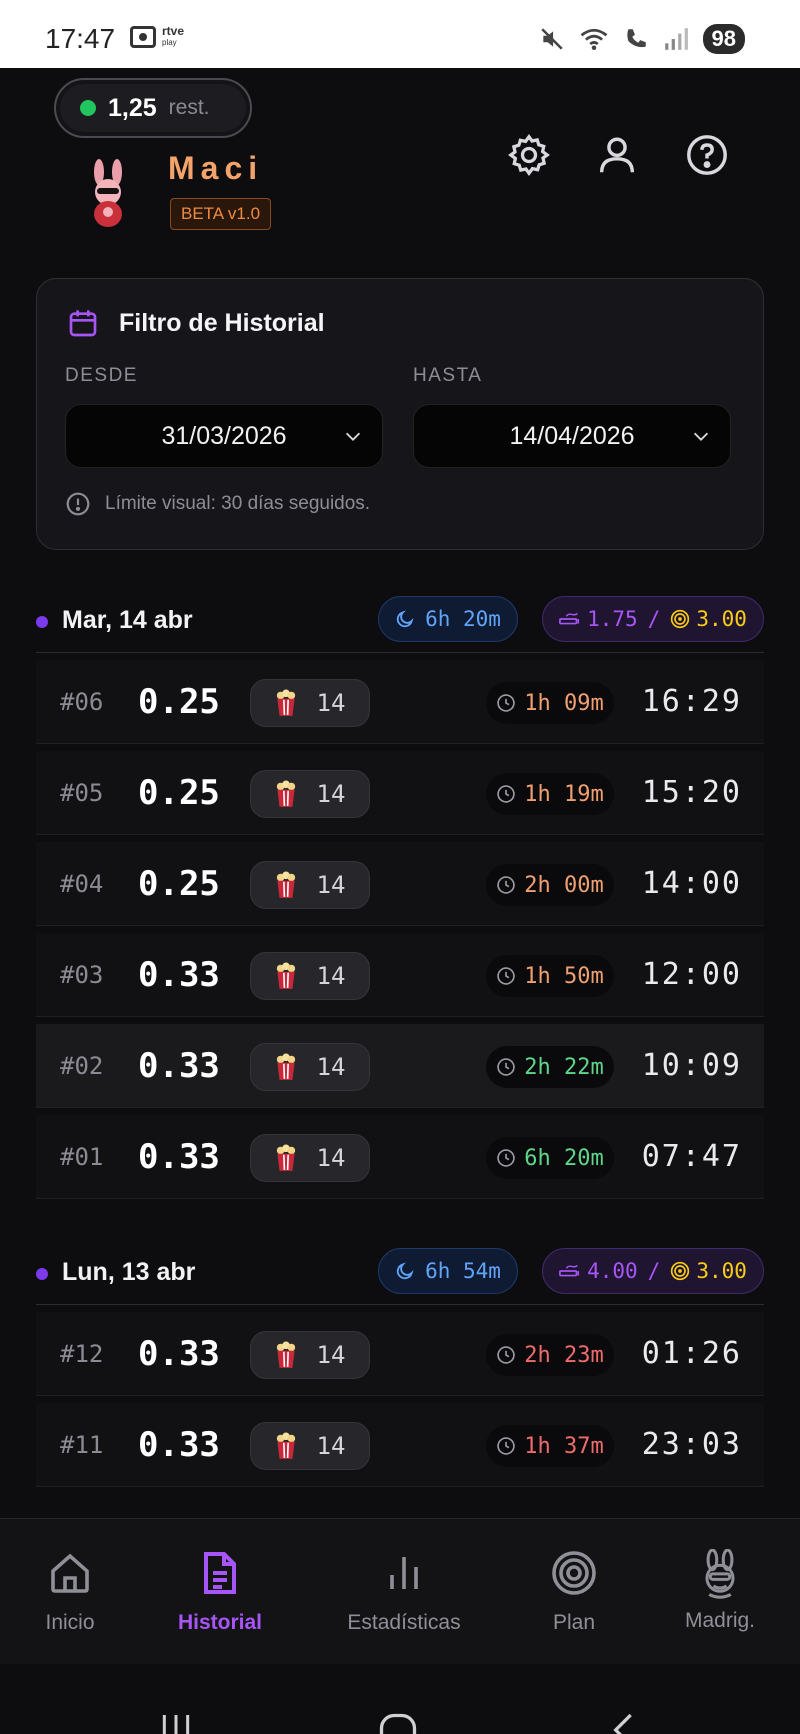 This screenshot has width=800, height=1734. Describe the element at coordinates (564, 976) in the screenshot. I see `interval-value: 1h 50m` at that location.